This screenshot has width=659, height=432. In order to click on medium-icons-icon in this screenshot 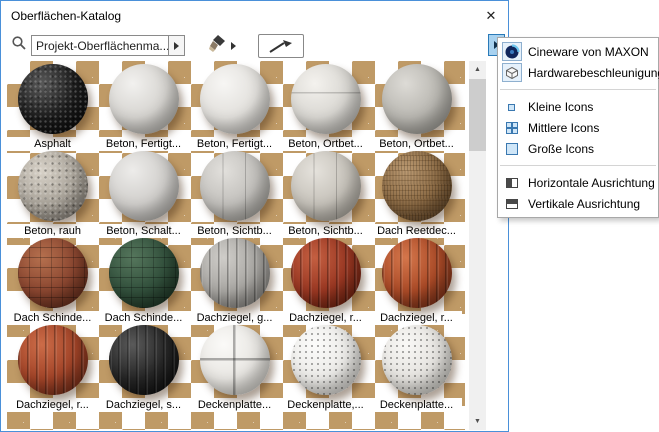, I will do `click(512, 127)`.